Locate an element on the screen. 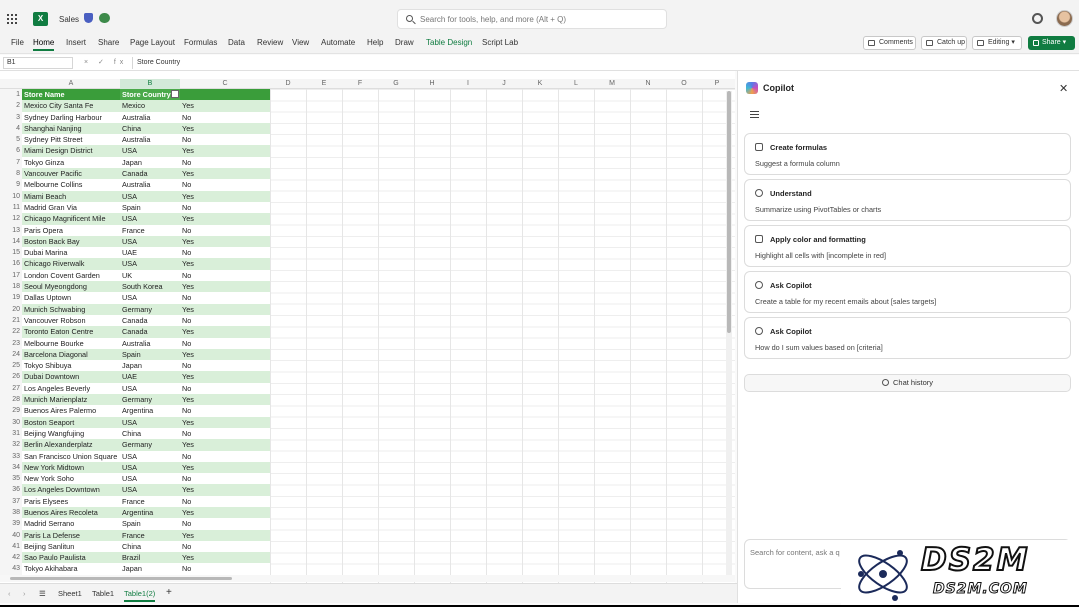 Image resolution: width=1079 pixels, height=607 pixels. prompt-card-create-formulas: Create formulas Suggest a formula column is located at coordinates (907, 154).